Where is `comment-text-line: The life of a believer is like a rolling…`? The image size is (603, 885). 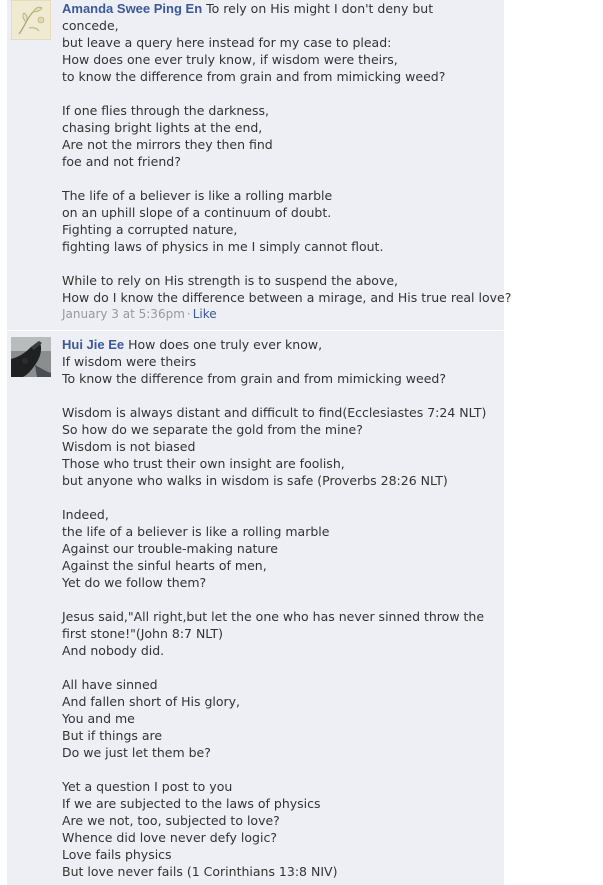 comment-text-line: The life of a believer is like a rolling… is located at coordinates (197, 195).